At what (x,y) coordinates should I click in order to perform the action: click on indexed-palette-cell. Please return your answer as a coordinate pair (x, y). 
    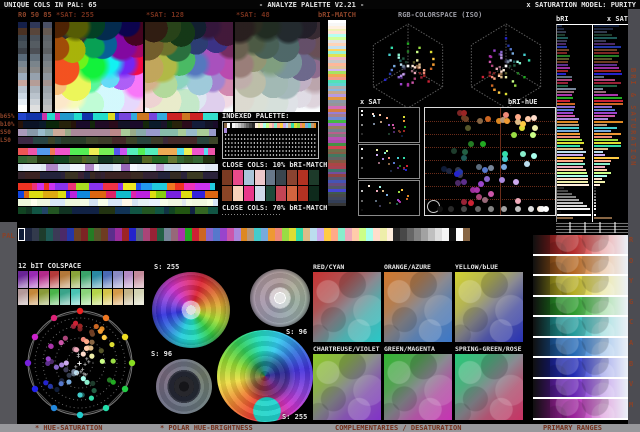
    Looking at the image, I should click on (315, 125).